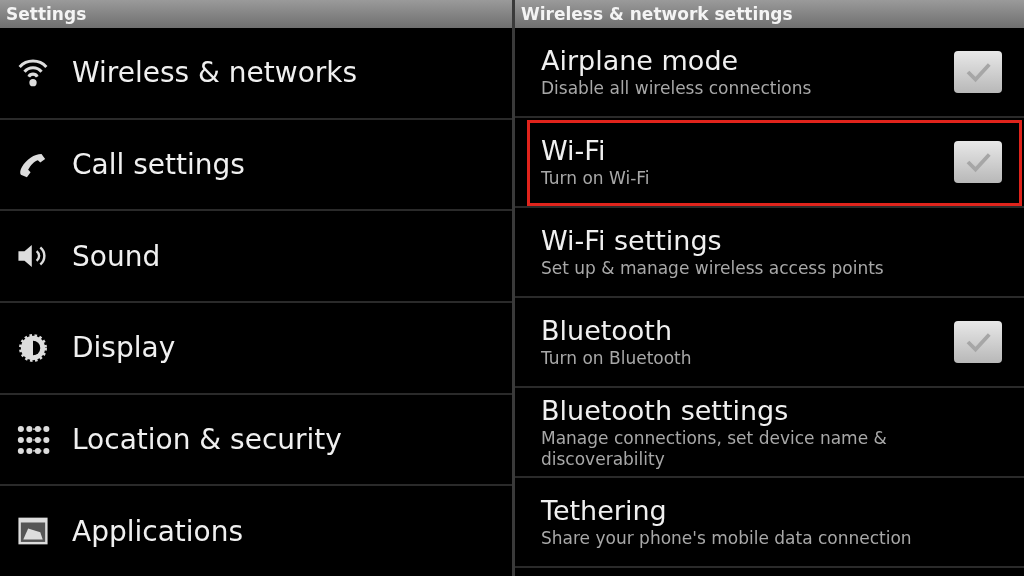 This screenshot has height=576, width=1024. What do you see at coordinates (256, 14) in the screenshot?
I see `panel-header: Settings` at bounding box center [256, 14].